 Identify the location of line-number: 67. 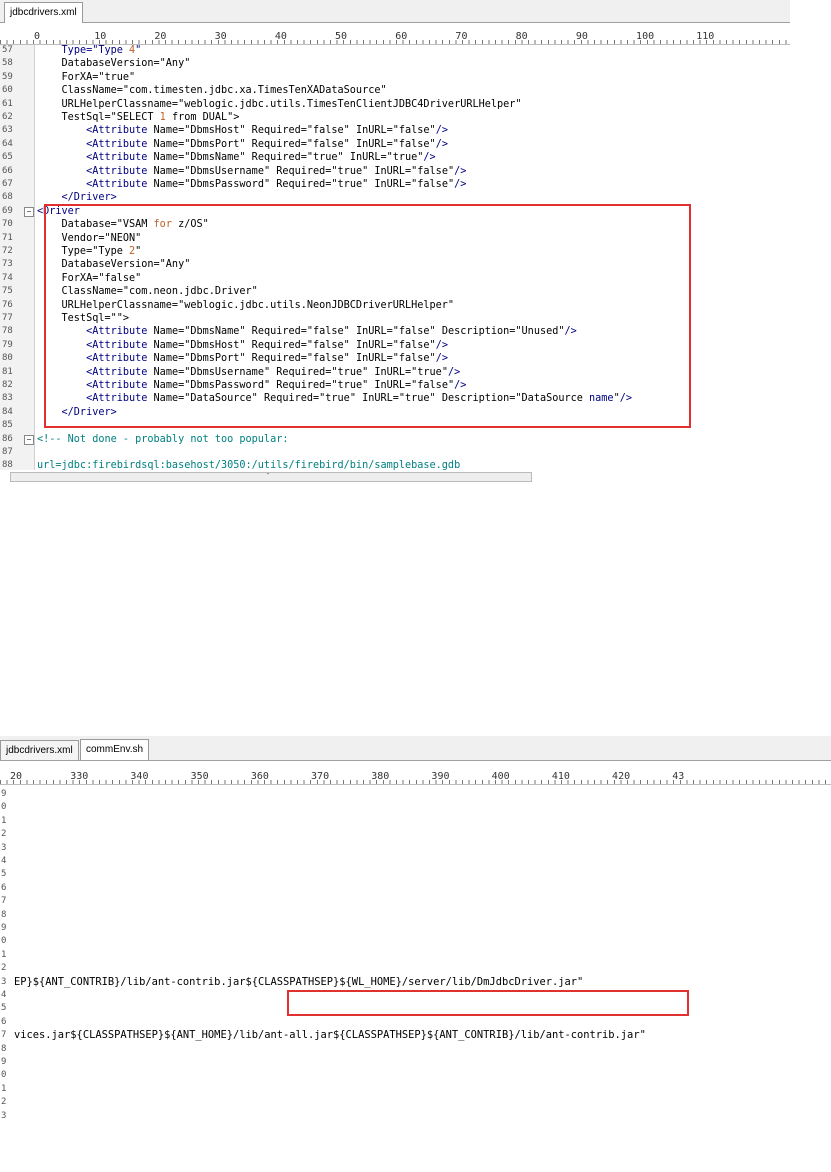
(7, 184).